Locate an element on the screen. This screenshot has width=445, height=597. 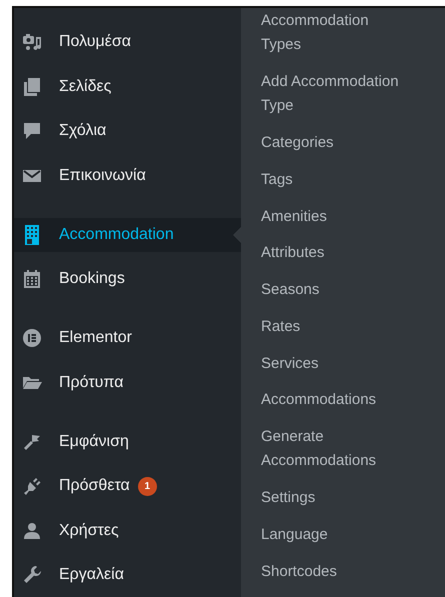
calendar-icon is located at coordinates (32, 279).